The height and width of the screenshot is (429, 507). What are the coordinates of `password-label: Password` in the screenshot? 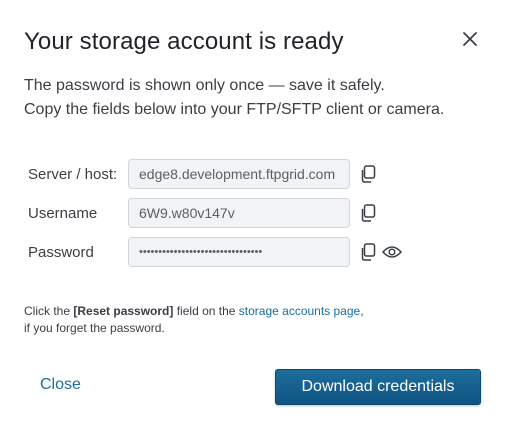 It's located at (61, 252).